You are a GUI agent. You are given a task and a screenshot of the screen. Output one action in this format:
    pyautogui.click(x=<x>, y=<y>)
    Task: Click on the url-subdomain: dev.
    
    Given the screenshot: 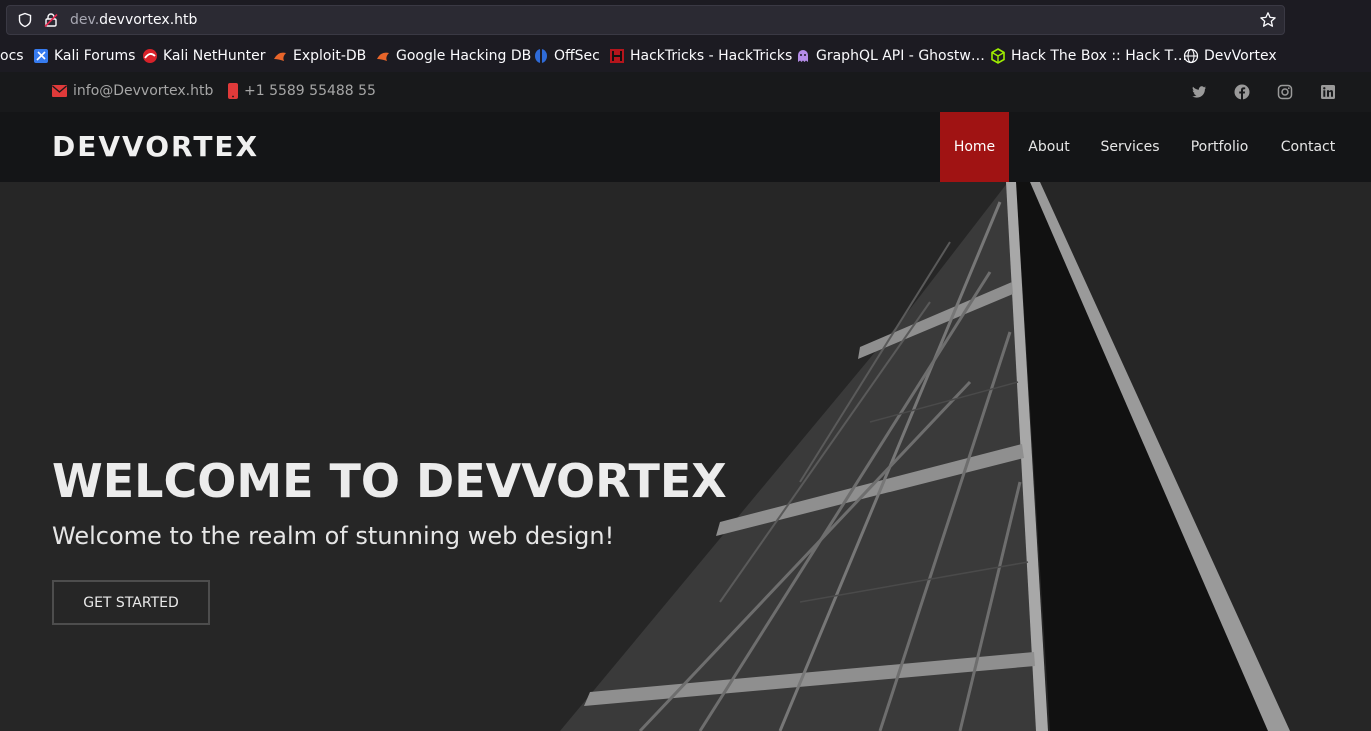 What is the action you would take?
    pyautogui.click(x=85, y=20)
    